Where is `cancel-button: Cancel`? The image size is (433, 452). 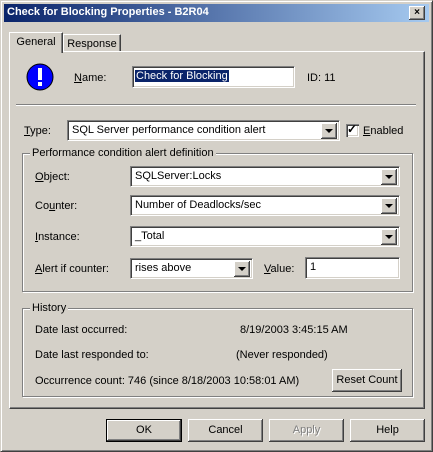
cancel-button: Cancel is located at coordinates (225, 430).